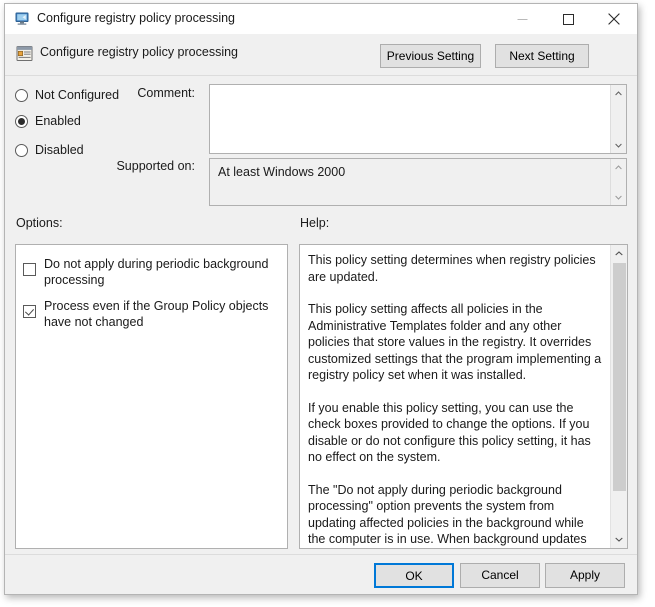 Image resolution: width=655 pixels, height=607 pixels. What do you see at coordinates (321, 574) in the screenshot?
I see `dialog-footer: OK Cancel Apply` at bounding box center [321, 574].